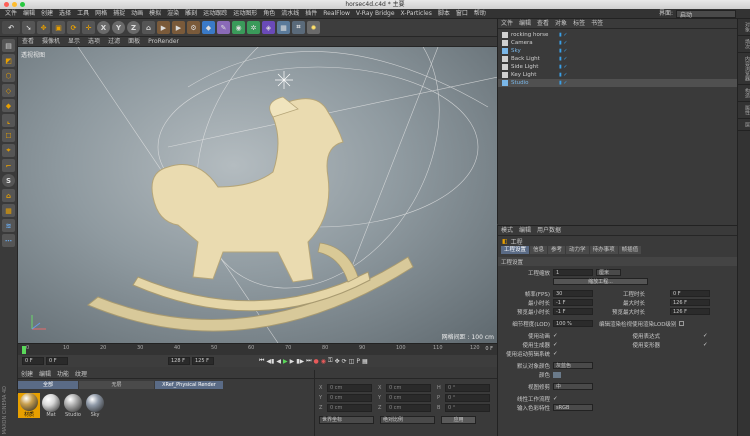 This screenshot has width=750, height=436. Describe the element at coordinates (270, 361) in the screenshot. I see `prev-key-icon: ◀▮` at that location.